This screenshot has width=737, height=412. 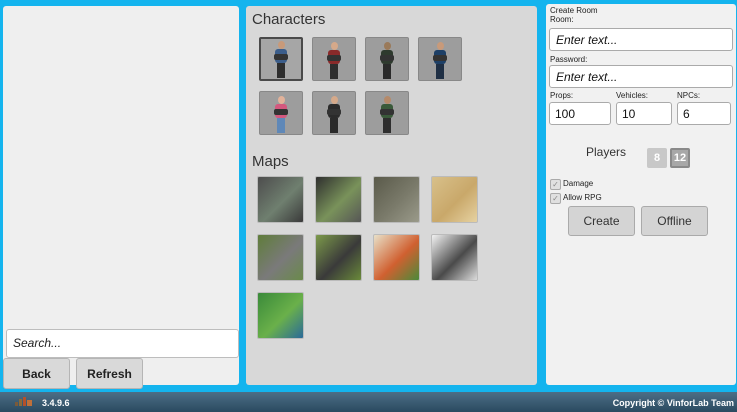 I want to click on vehicles-input: 10, so click(x=644, y=113).